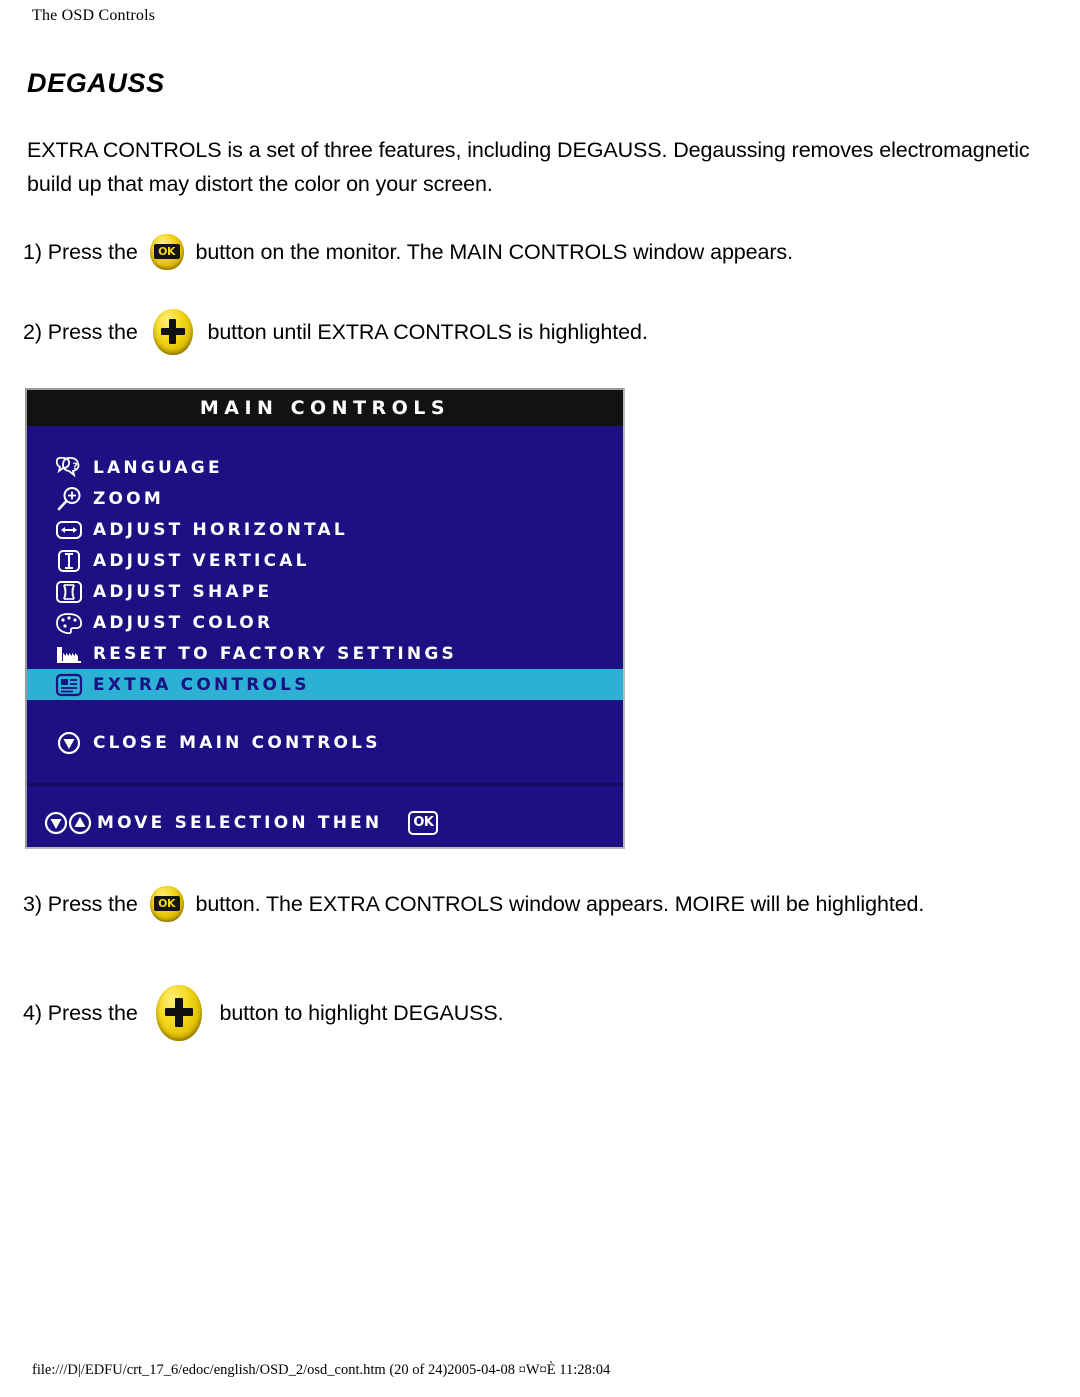 The width and height of the screenshot is (1080, 1397). What do you see at coordinates (325, 622) in the screenshot?
I see `osd-item-adjust-color: ADJUST COLOR` at bounding box center [325, 622].